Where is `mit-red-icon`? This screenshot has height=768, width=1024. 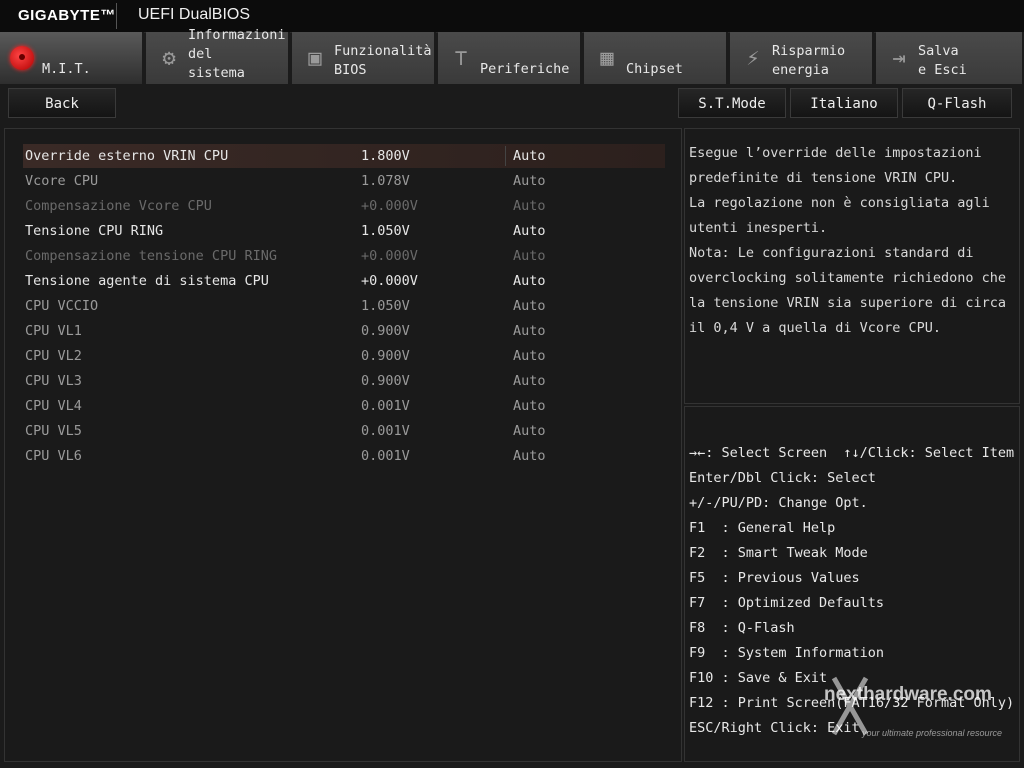 mit-red-icon is located at coordinates (22, 58).